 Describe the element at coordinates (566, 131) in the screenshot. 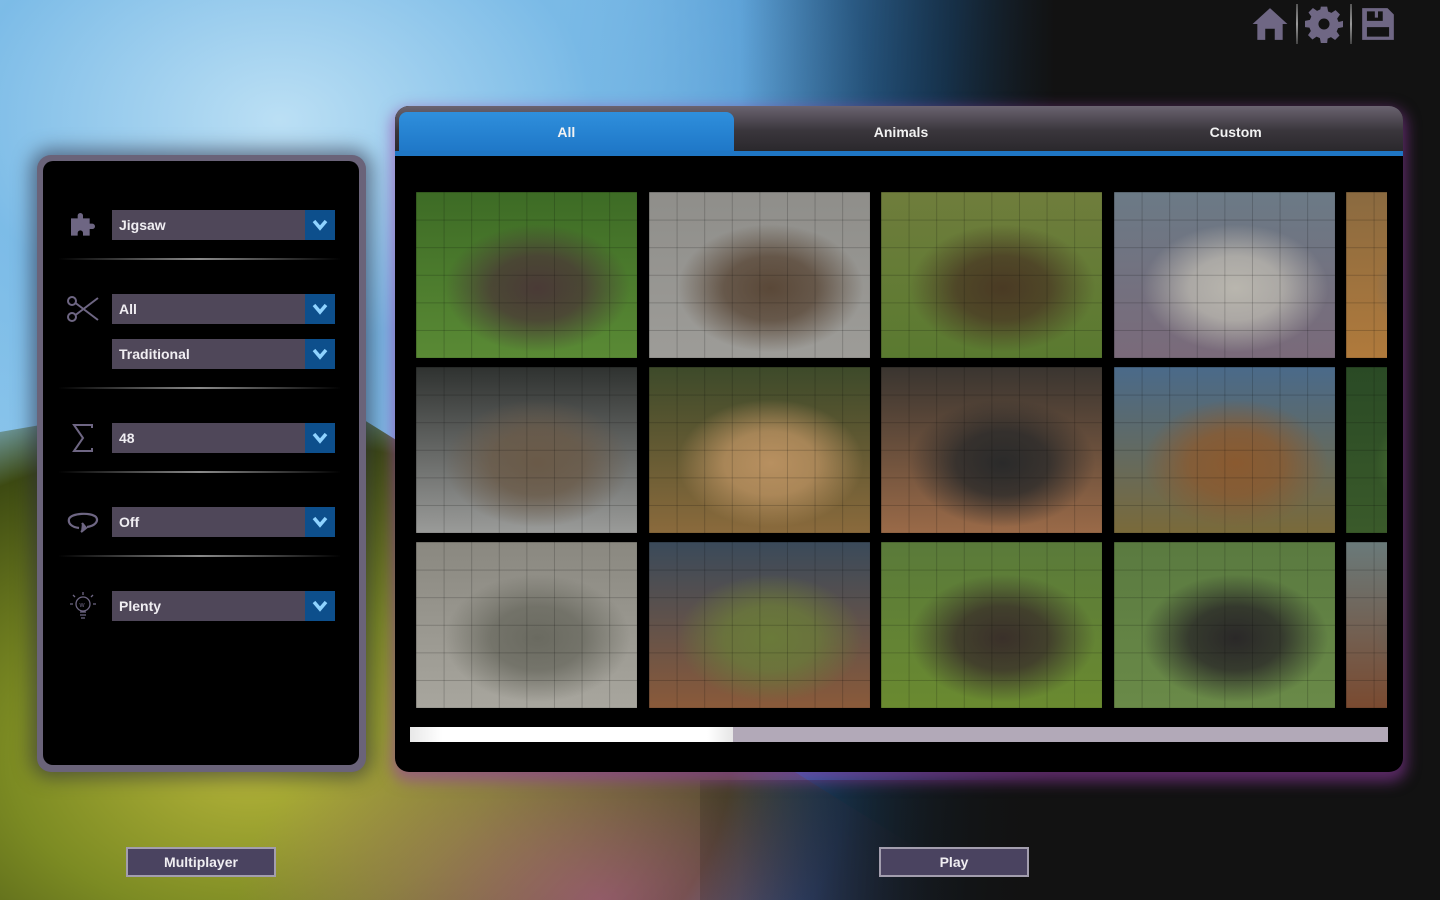

I see `tab-all: All` at that location.